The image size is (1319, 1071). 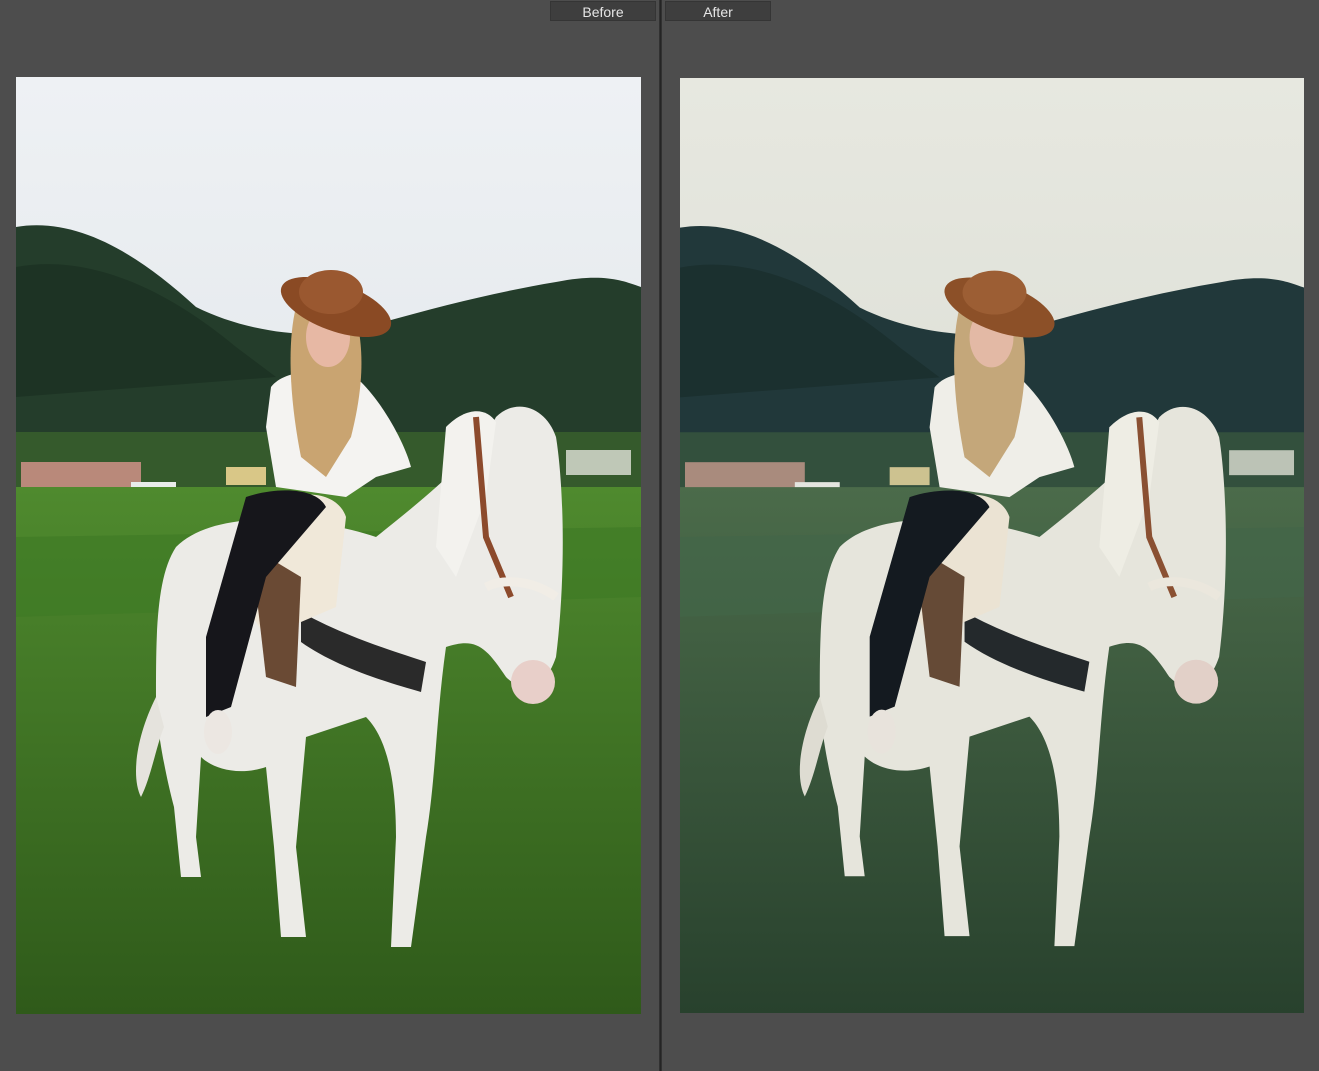 What do you see at coordinates (603, 11) in the screenshot?
I see `before-label: Before` at bounding box center [603, 11].